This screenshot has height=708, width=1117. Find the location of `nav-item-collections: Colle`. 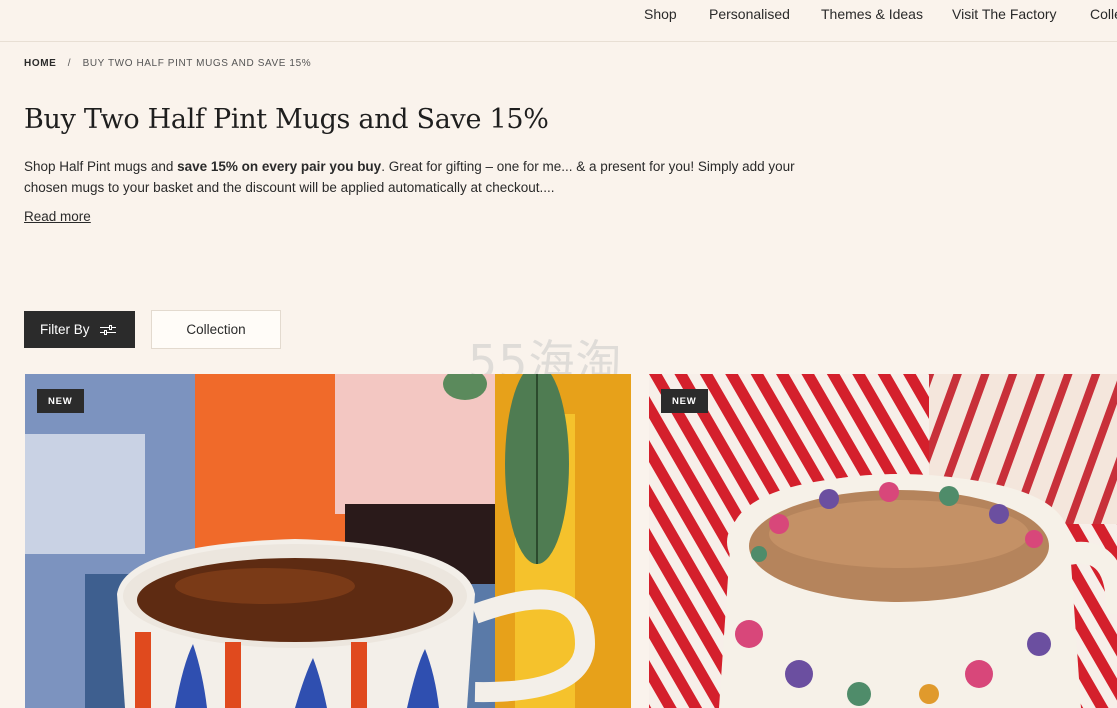

nav-item-collections: Colle is located at coordinates (1103, 14).